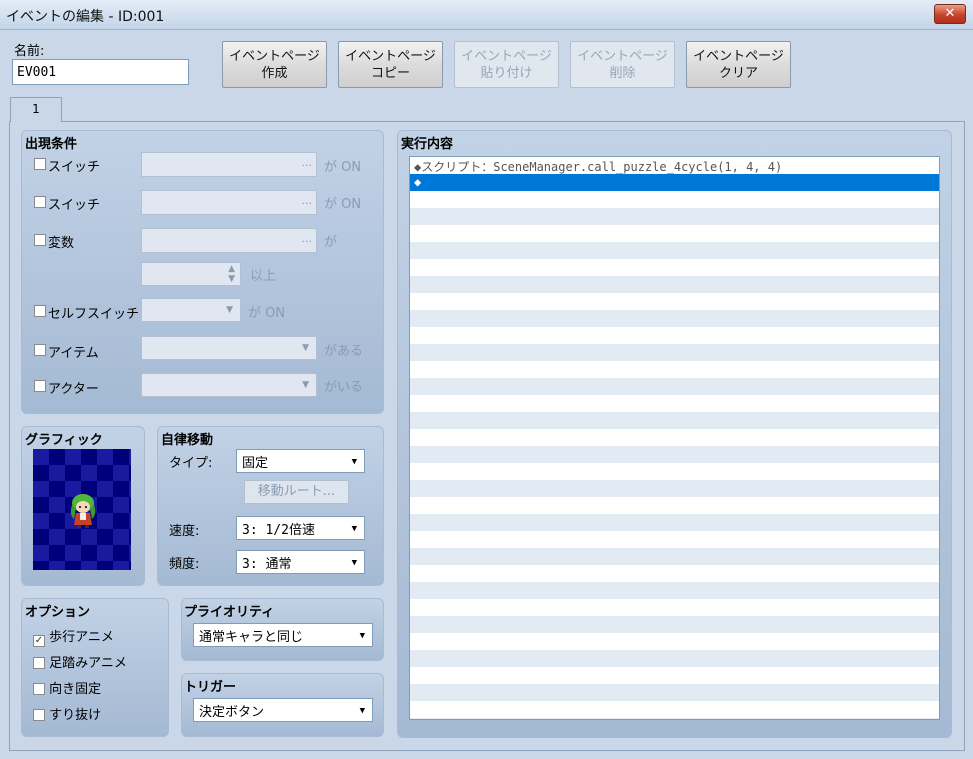 The height and width of the screenshot is (759, 973). Describe the element at coordinates (267, 313) in the screenshot. I see `self-switch-suffix: が ON` at that location.